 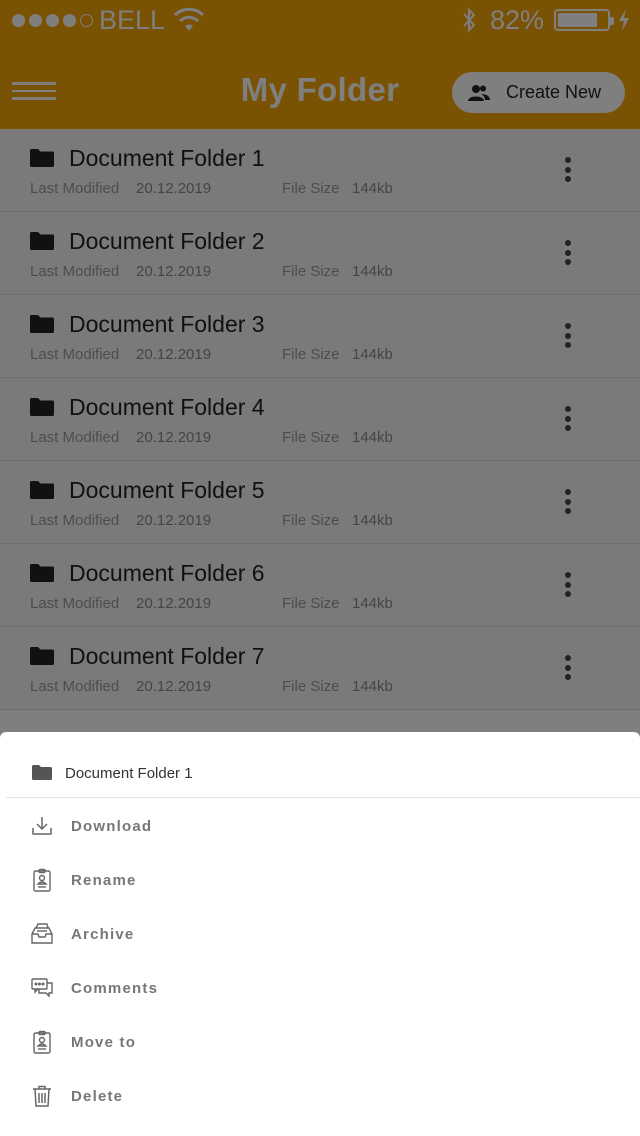 I want to click on archive-action: Archive, so click(x=320, y=934).